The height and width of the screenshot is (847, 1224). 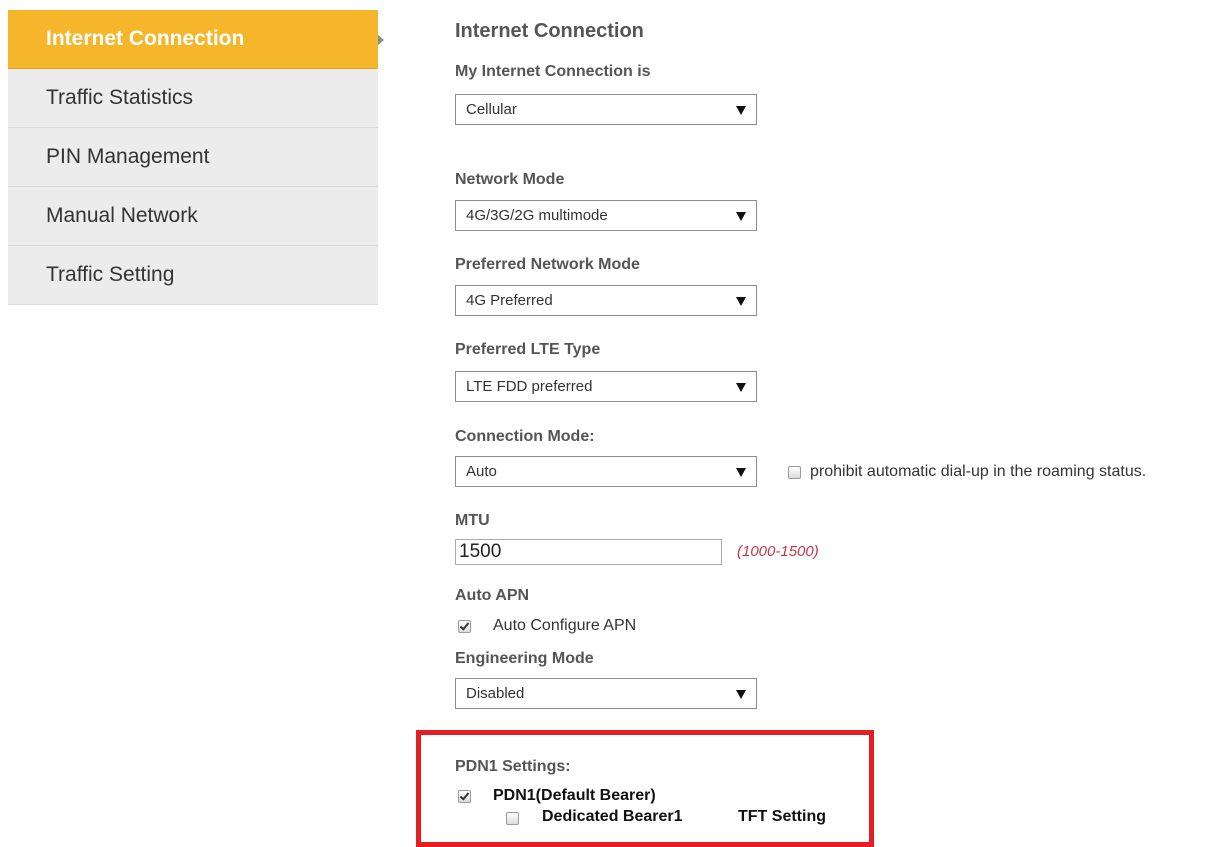 What do you see at coordinates (645, 788) in the screenshot?
I see `pdn1-highlight-box` at bounding box center [645, 788].